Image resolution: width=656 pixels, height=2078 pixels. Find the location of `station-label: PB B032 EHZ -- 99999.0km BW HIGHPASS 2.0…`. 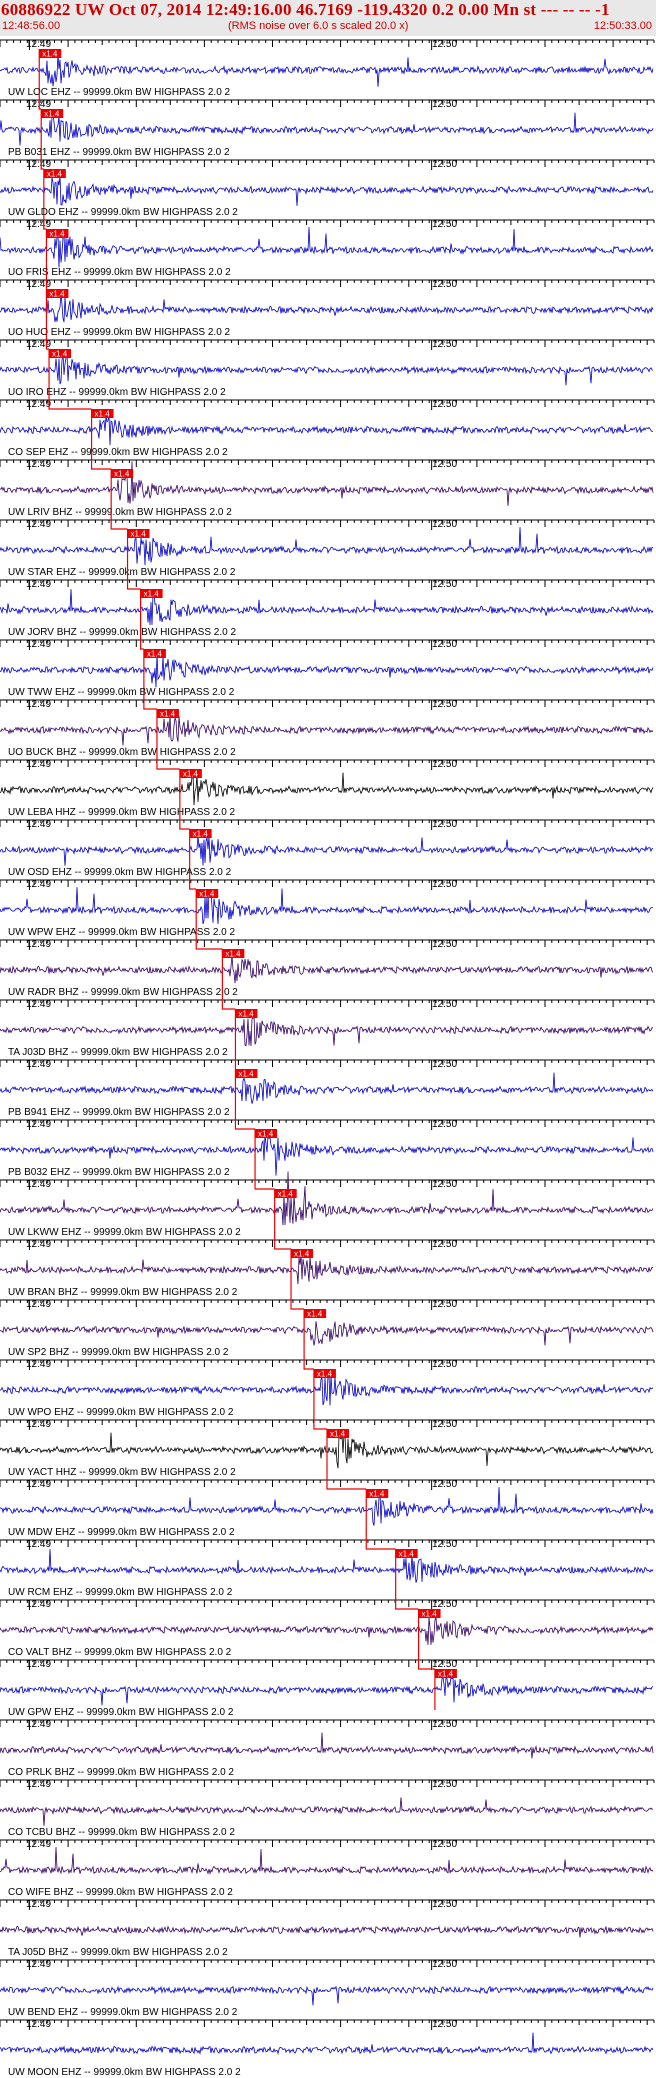

station-label: PB B032 EHZ -- 99999.0km BW HIGHPASS 2.0… is located at coordinates (119, 1172).